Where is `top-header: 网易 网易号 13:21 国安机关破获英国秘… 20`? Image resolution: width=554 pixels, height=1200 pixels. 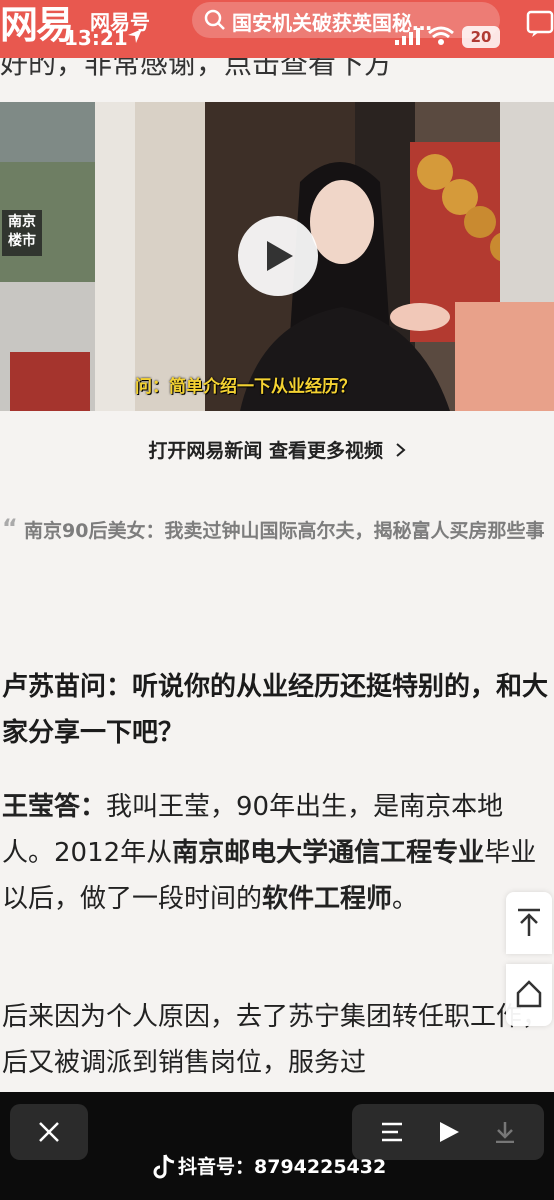 top-header: 网易 网易号 13:21 国安机关破获英国秘… 20 is located at coordinates (277, 29).